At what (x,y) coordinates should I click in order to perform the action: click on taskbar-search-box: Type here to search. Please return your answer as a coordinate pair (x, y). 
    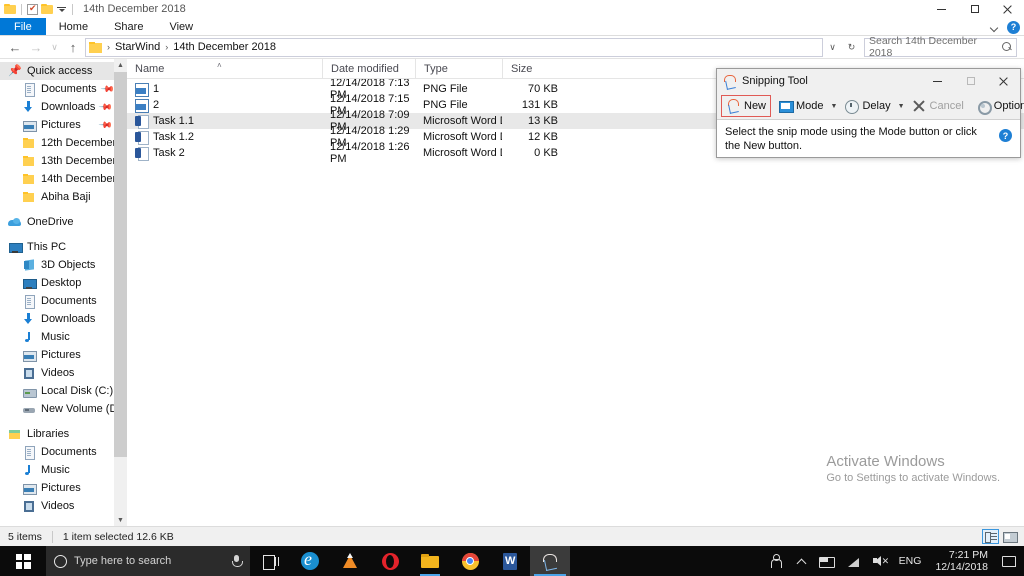
    Looking at the image, I should click on (148, 561).